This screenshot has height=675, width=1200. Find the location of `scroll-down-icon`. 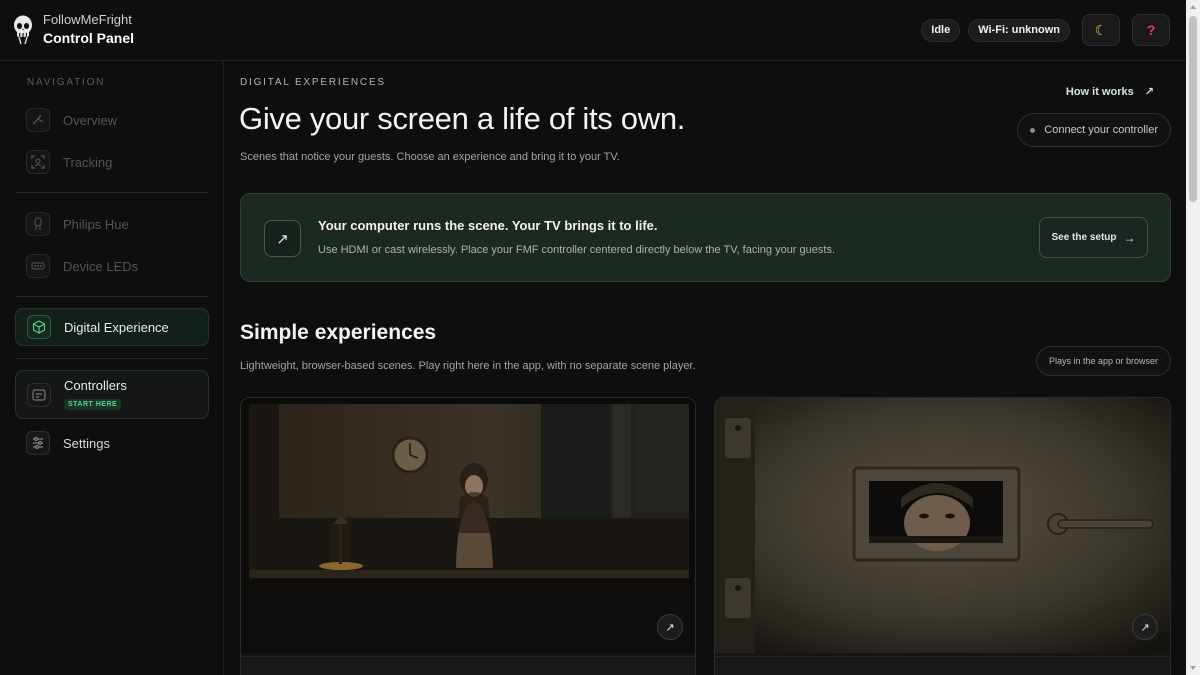

scroll-down-icon is located at coordinates (1193, 668).